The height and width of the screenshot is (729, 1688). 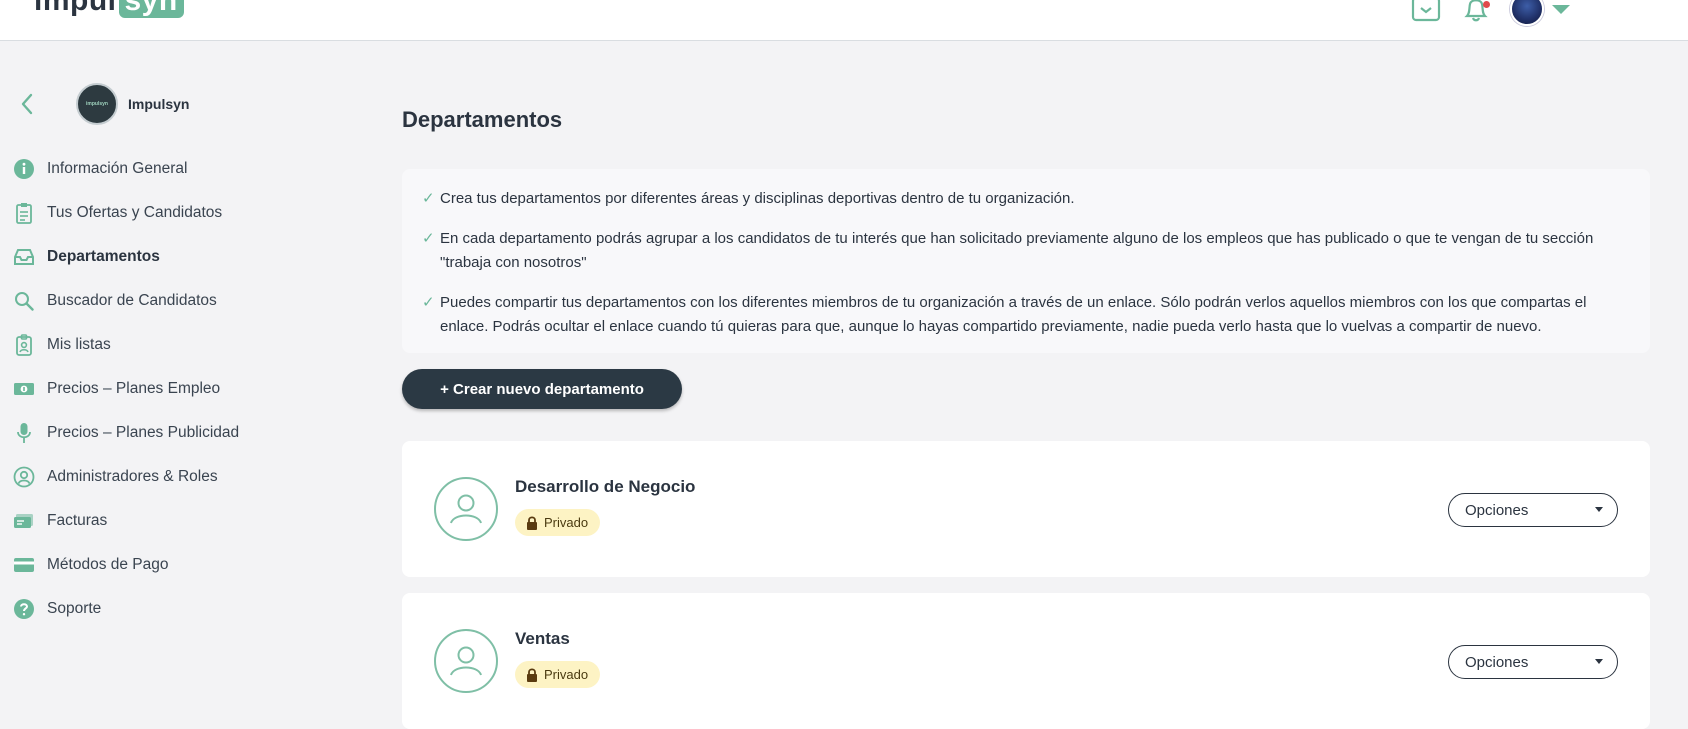 What do you see at coordinates (134, 388) in the screenshot?
I see `sidebar-item-label: Precios – Planes Empleo` at bounding box center [134, 388].